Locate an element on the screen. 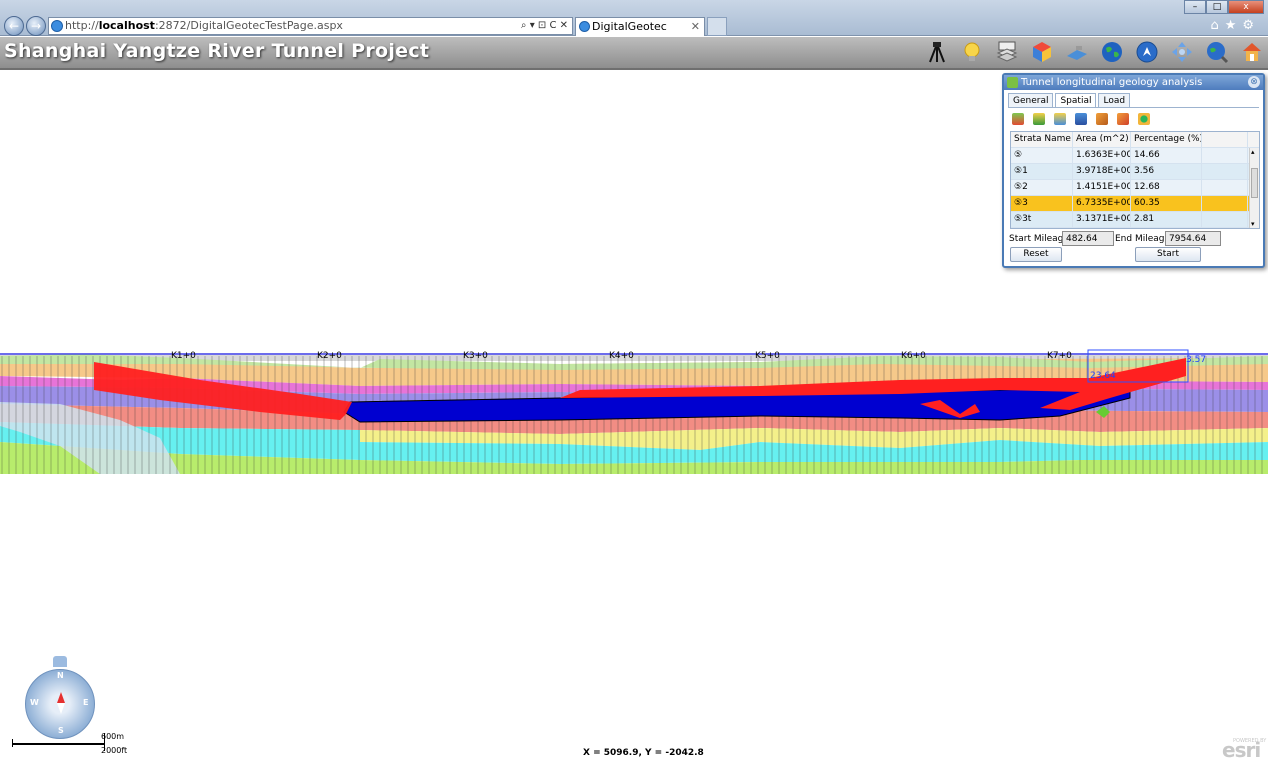 Image resolution: width=1268 pixels, height=766 pixels. start-button: Start is located at coordinates (1168, 254).